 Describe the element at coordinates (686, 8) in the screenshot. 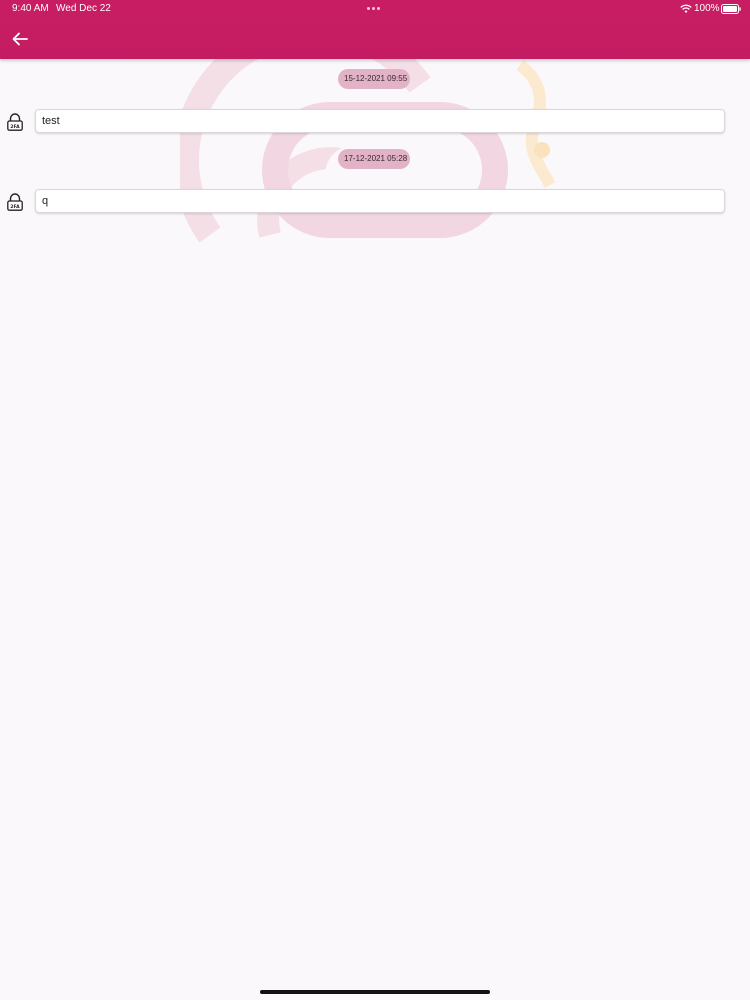

I see `wifi-icon` at that location.